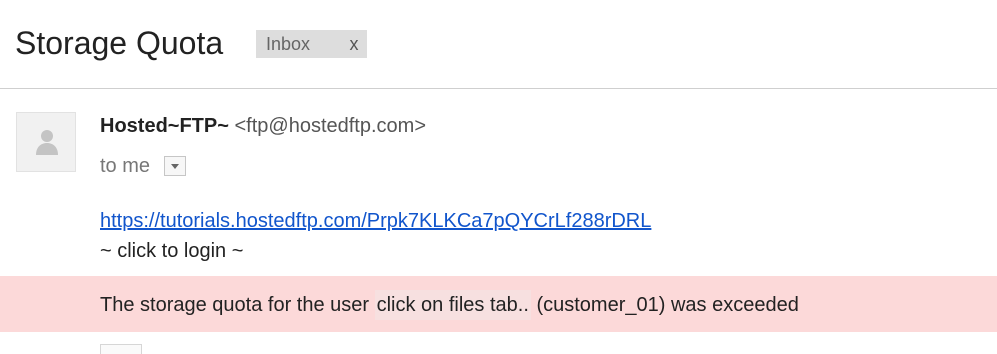  What do you see at coordinates (121, 349) in the screenshot?
I see `trailing-element-stub` at bounding box center [121, 349].